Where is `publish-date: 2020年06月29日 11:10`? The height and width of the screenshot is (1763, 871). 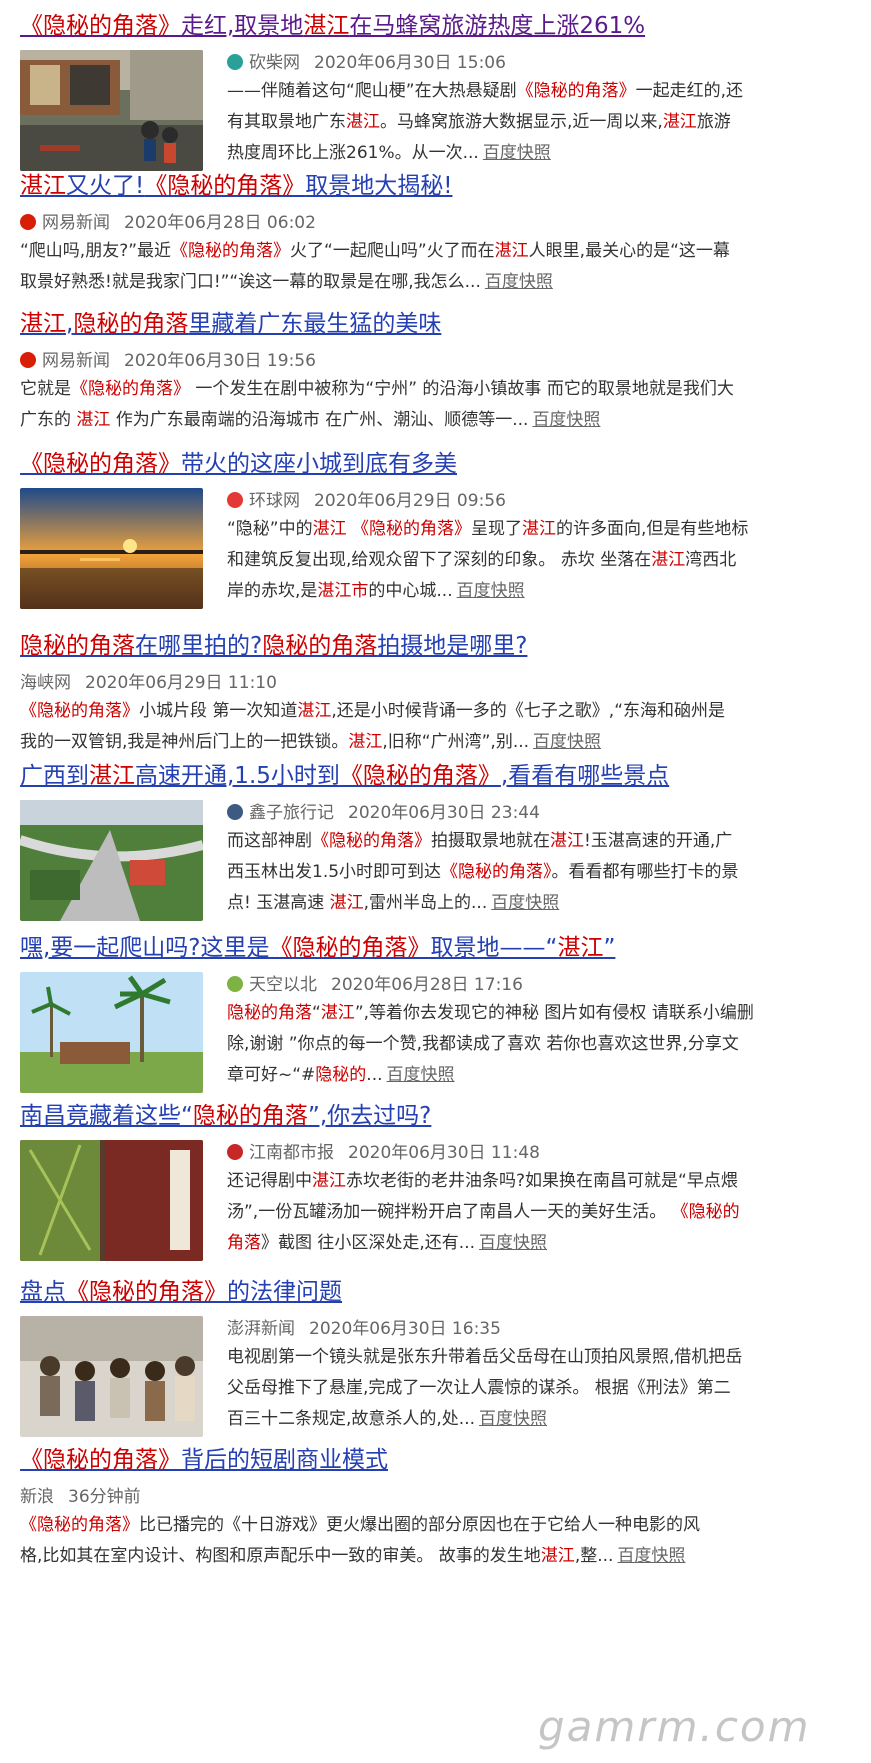 publish-date: 2020年06月29日 11:10 is located at coordinates (181, 683).